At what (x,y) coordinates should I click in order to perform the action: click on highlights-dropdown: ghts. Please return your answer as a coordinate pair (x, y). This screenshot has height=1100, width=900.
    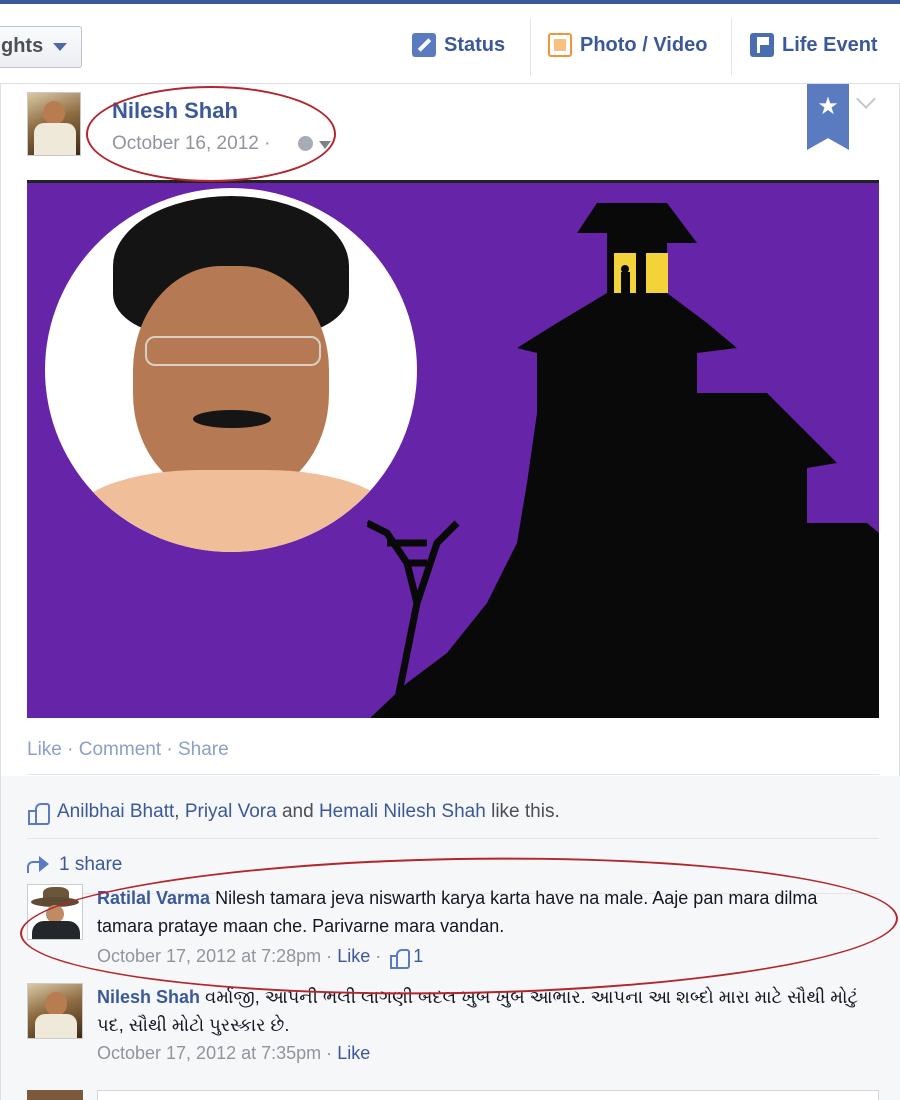
    Looking at the image, I should click on (41, 47).